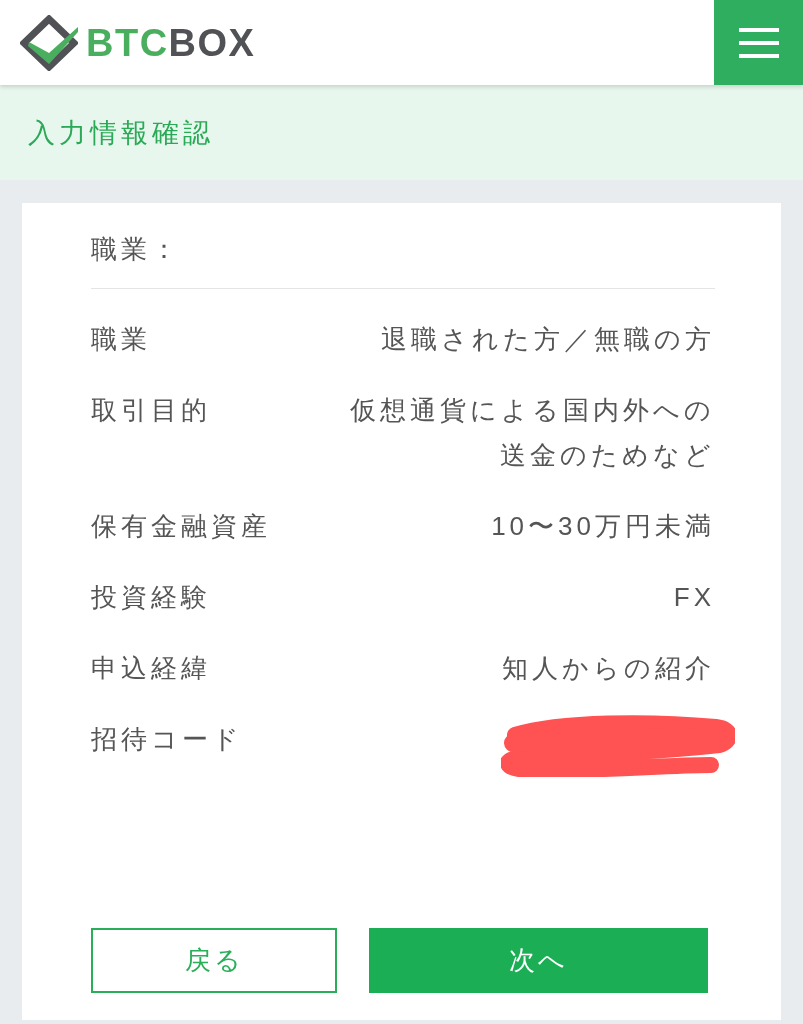 The image size is (803, 1024). I want to click on logo-text: BTCBOX, so click(171, 42).